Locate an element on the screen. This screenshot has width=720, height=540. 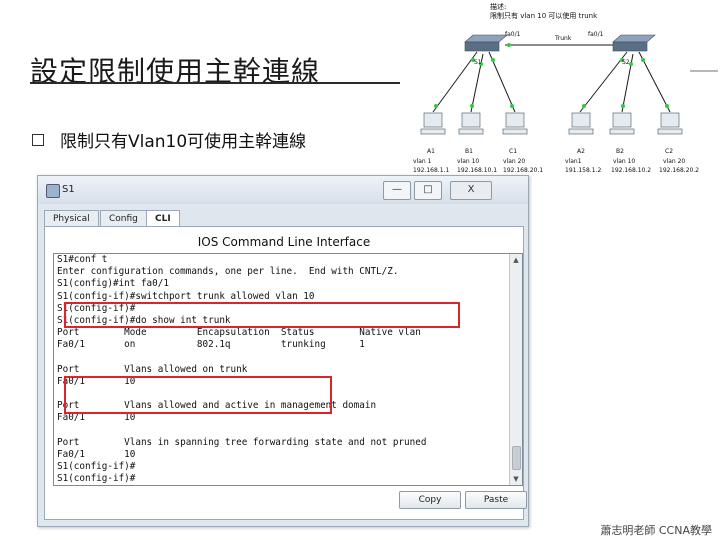
cli-line: Fa0/1 on 802.1q trunking 1 is located at coordinates (211, 345).